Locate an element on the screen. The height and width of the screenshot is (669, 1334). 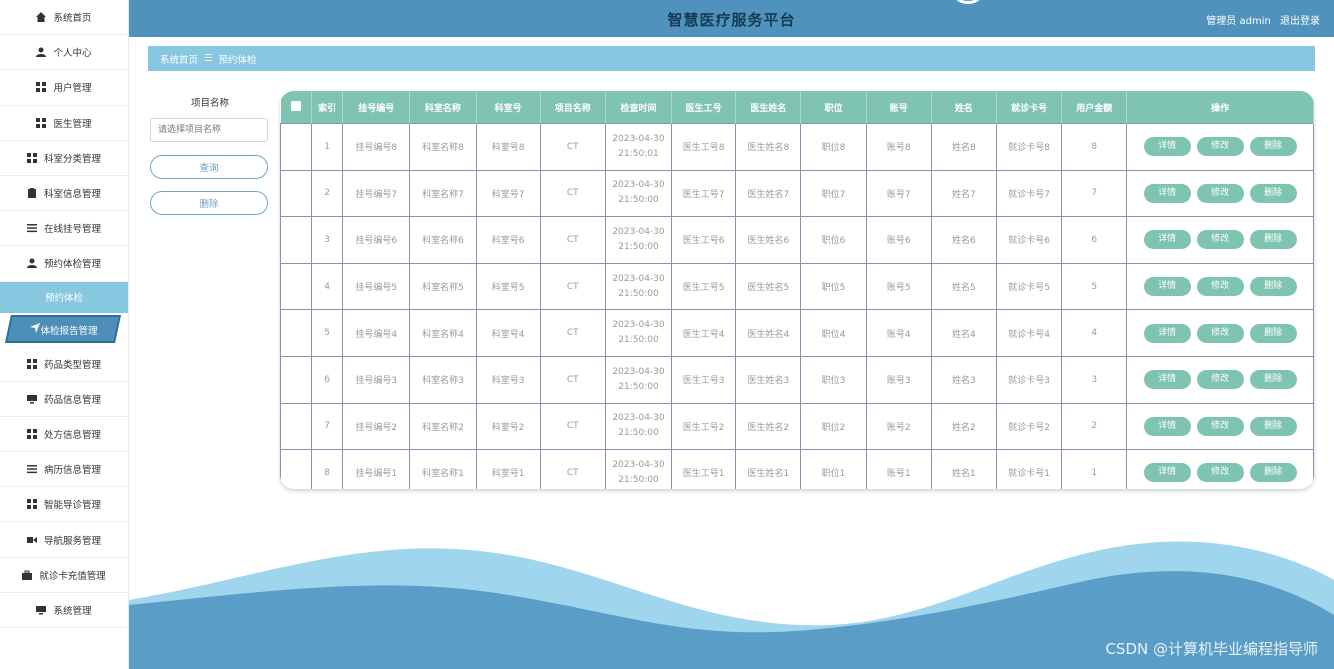
sidebar-item: 系统管理 is located at coordinates (64, 610).